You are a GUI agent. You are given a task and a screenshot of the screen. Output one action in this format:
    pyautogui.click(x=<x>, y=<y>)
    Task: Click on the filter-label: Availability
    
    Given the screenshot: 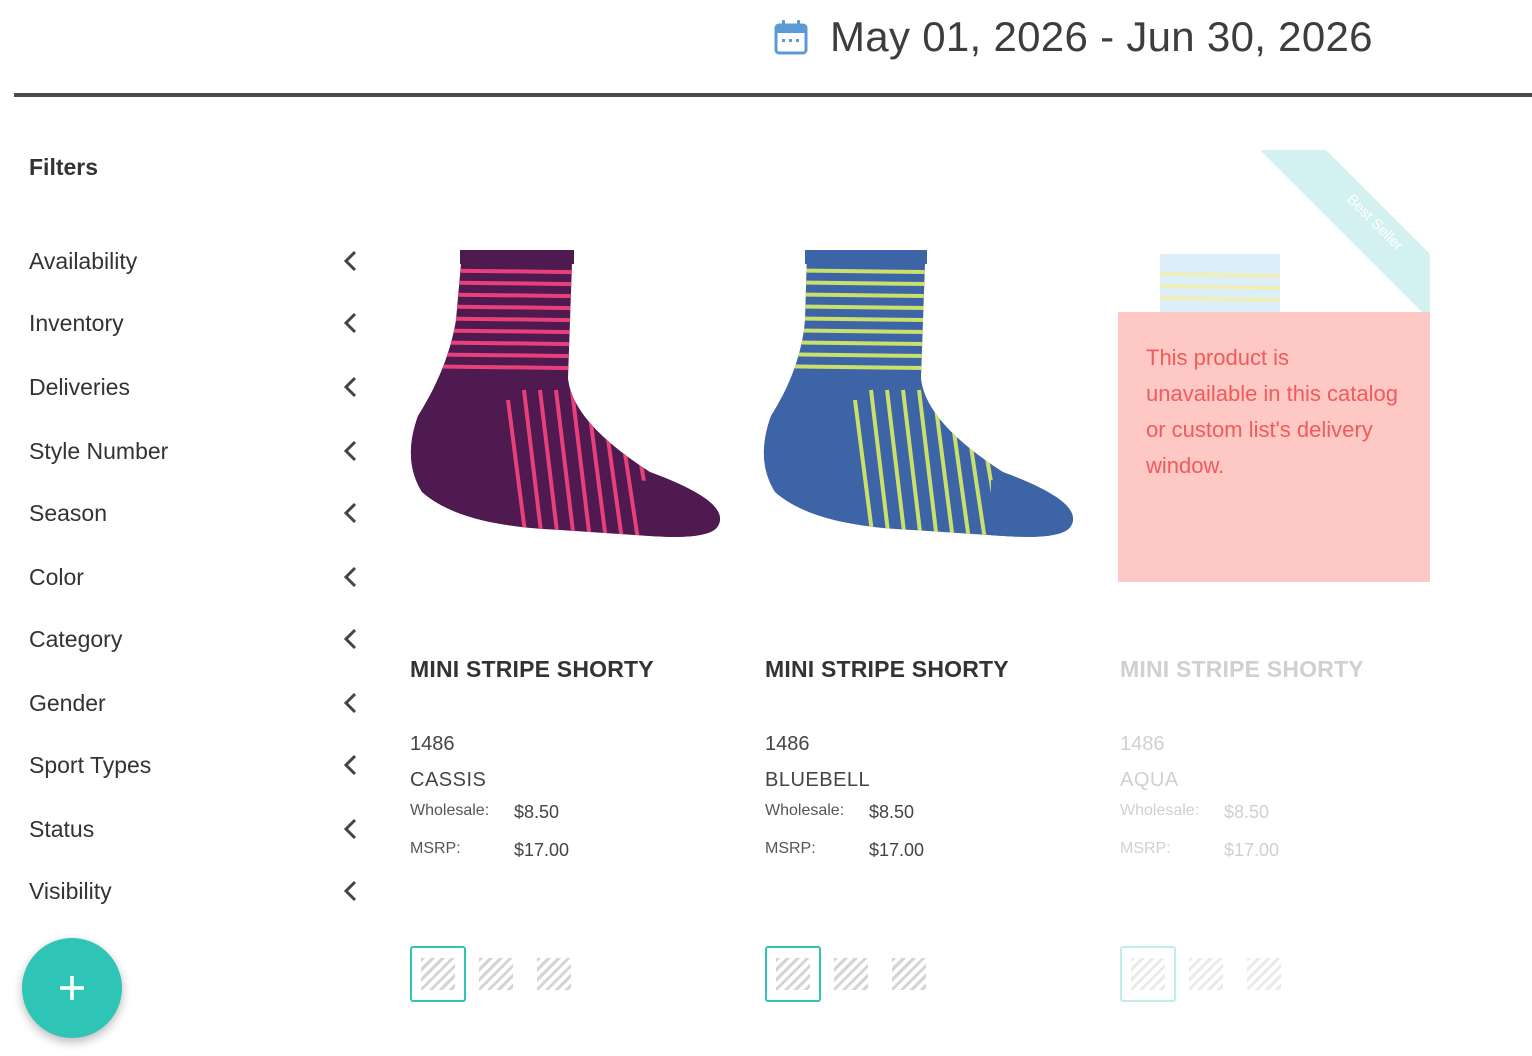 What is the action you would take?
    pyautogui.click(x=83, y=260)
    